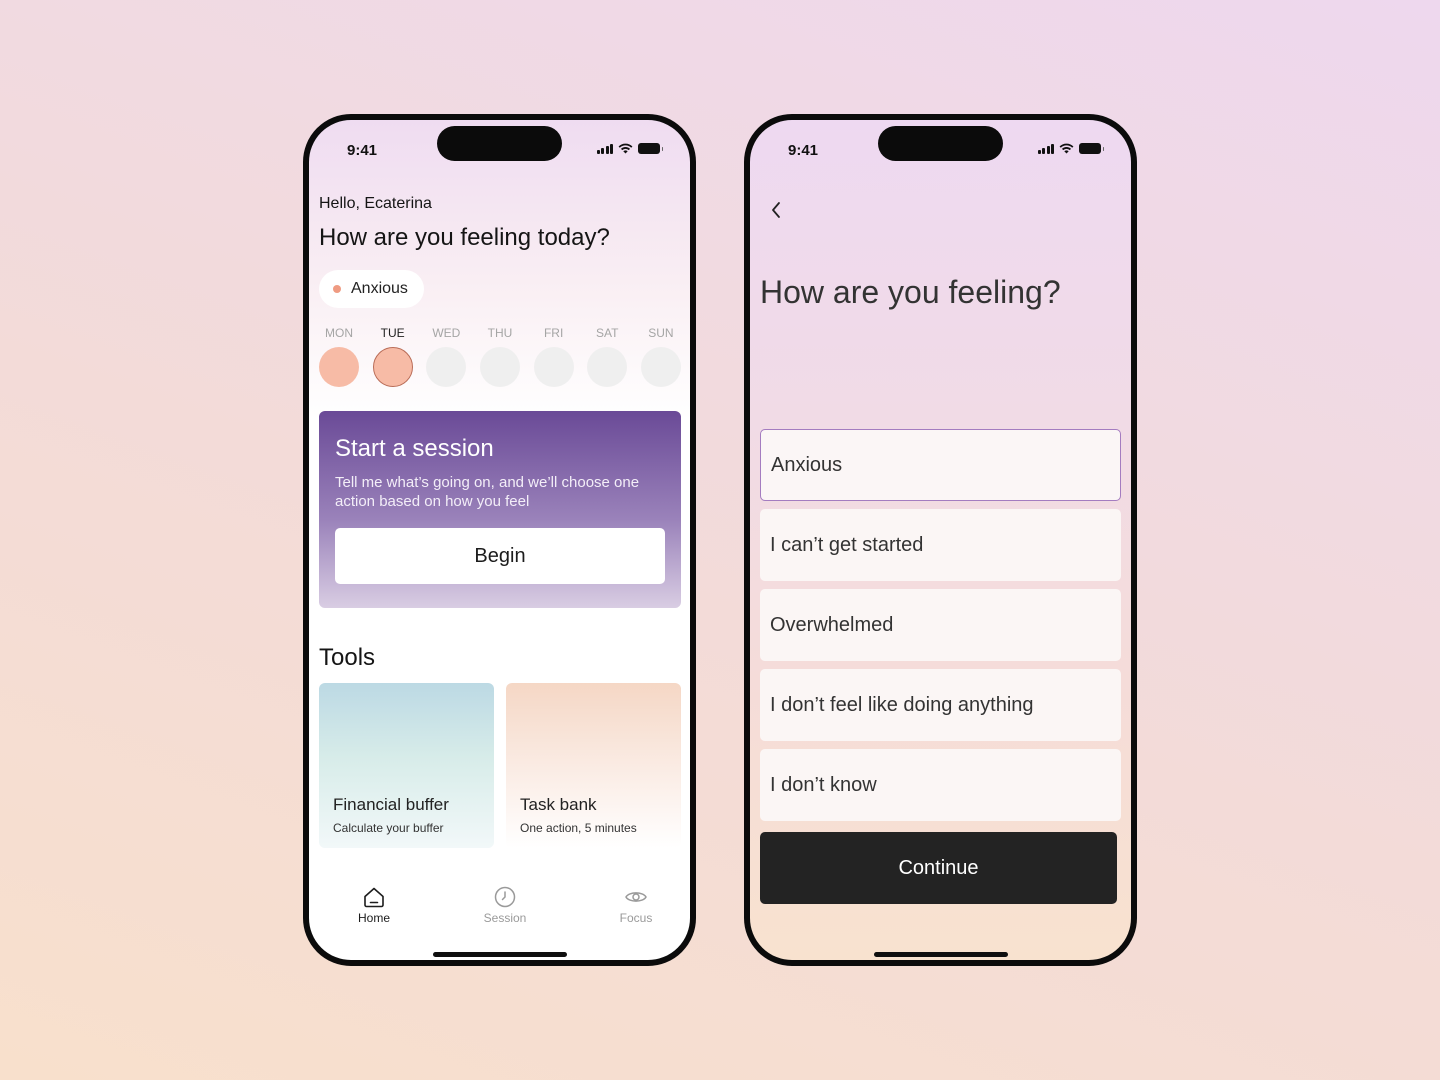 This screenshot has width=1440, height=1080. Describe the element at coordinates (347, 657) in the screenshot. I see `tools-heading: Tools` at that location.